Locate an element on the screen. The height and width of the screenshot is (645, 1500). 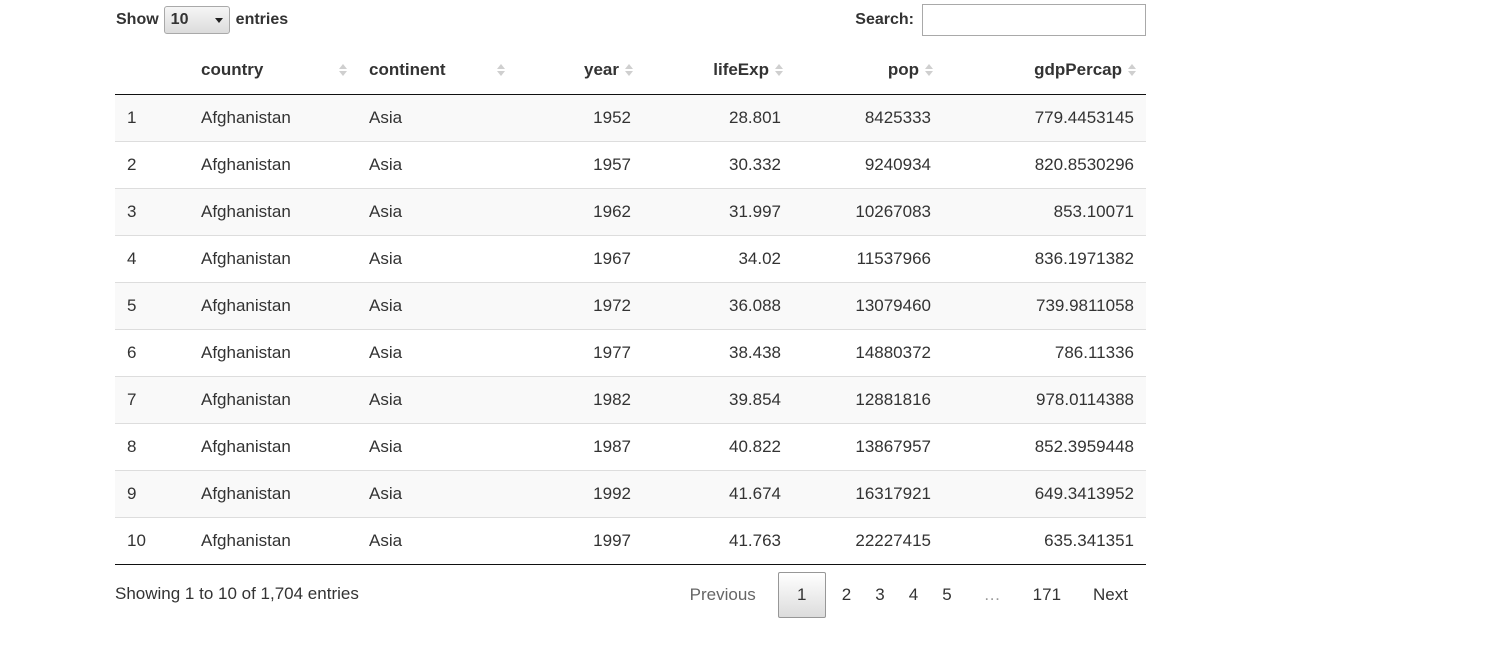
cell-lifeExp: 36.088 is located at coordinates (718, 306).